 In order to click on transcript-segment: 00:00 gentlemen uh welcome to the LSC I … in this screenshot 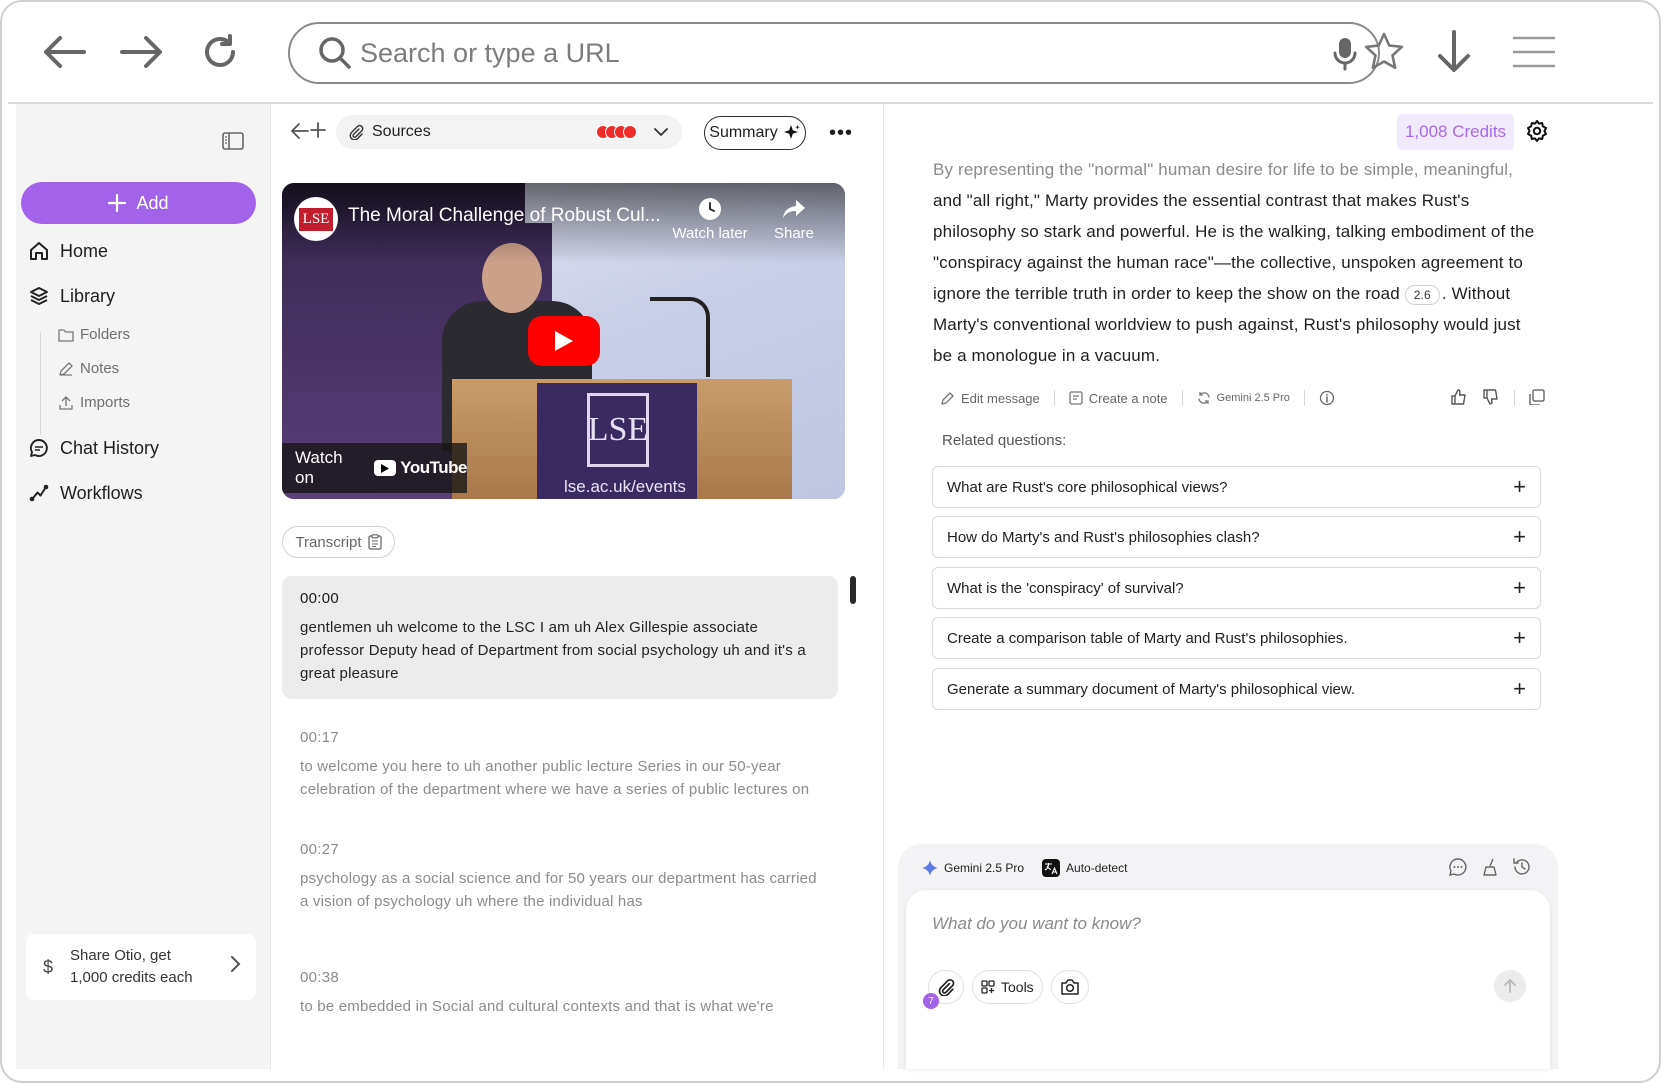, I will do `click(560, 637)`.